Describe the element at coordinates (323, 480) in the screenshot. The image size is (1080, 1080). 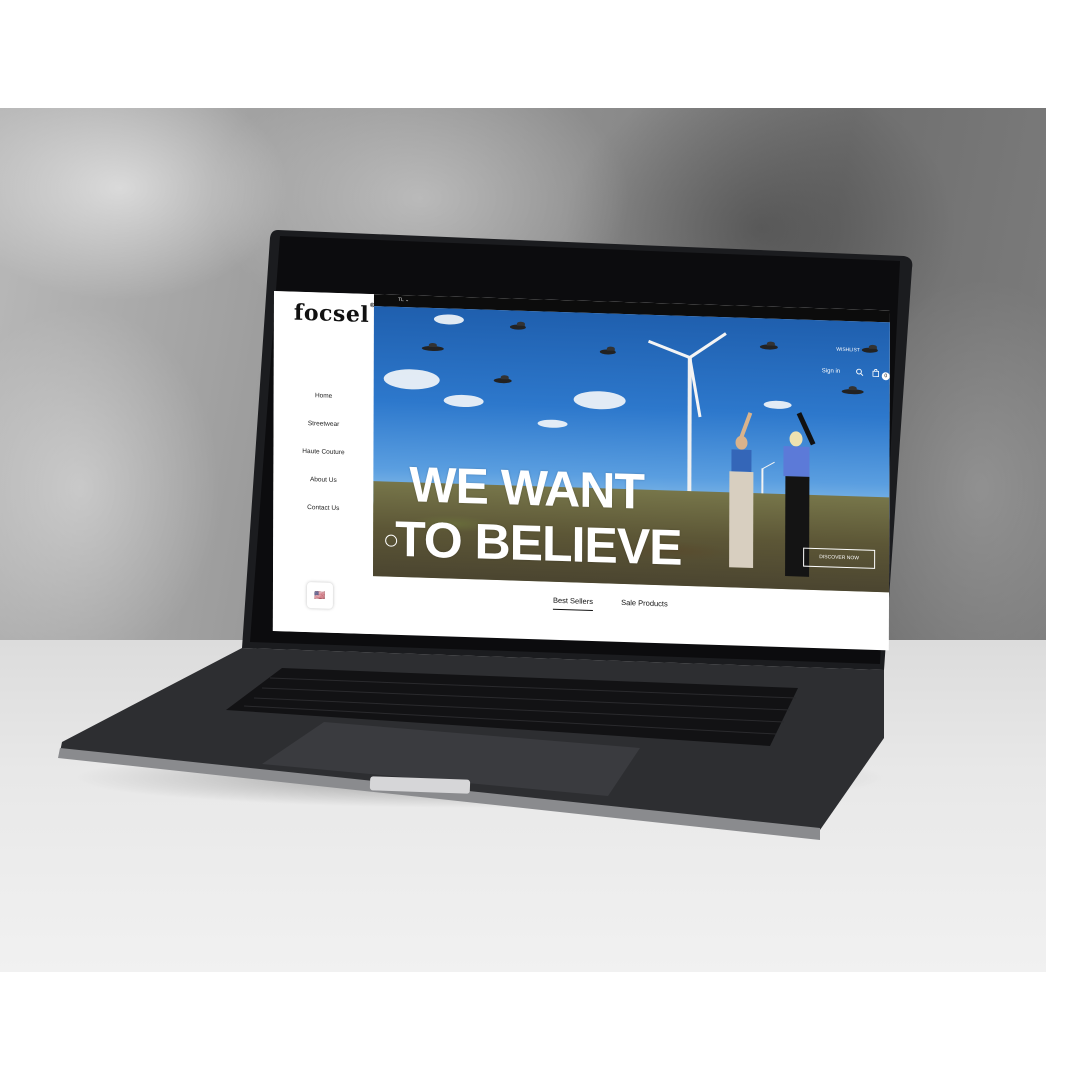
I see `sidebar-item-about-us: About Us` at that location.